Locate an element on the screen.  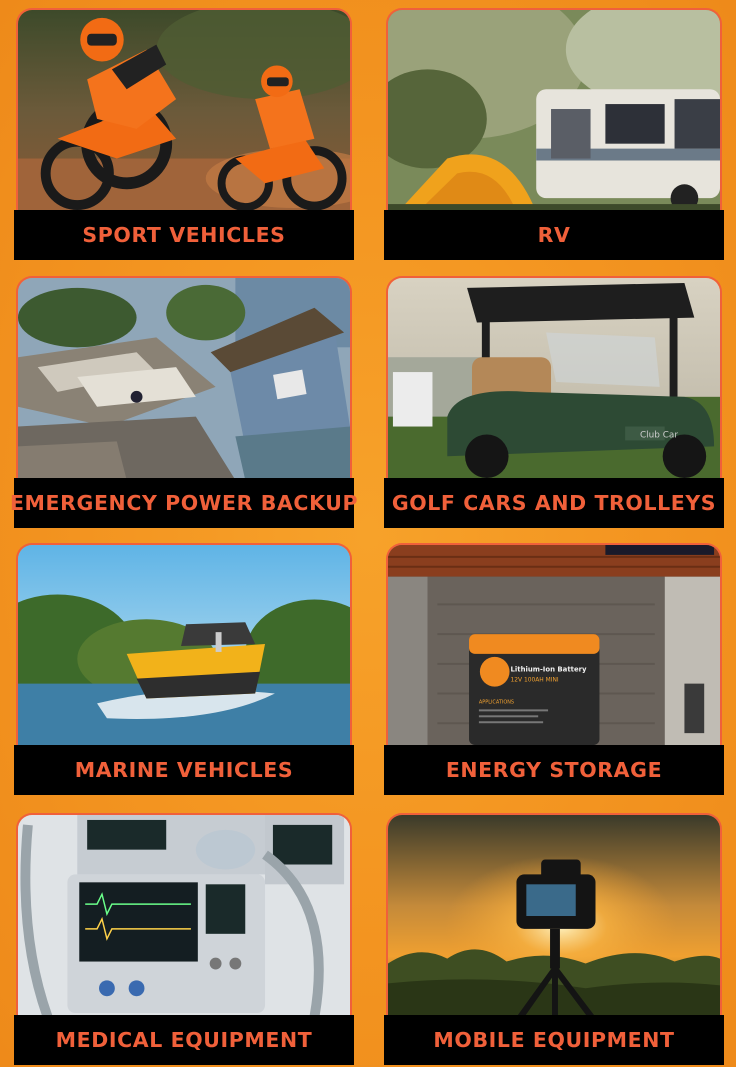
category-label-text: RV is located at coordinates (554, 235).